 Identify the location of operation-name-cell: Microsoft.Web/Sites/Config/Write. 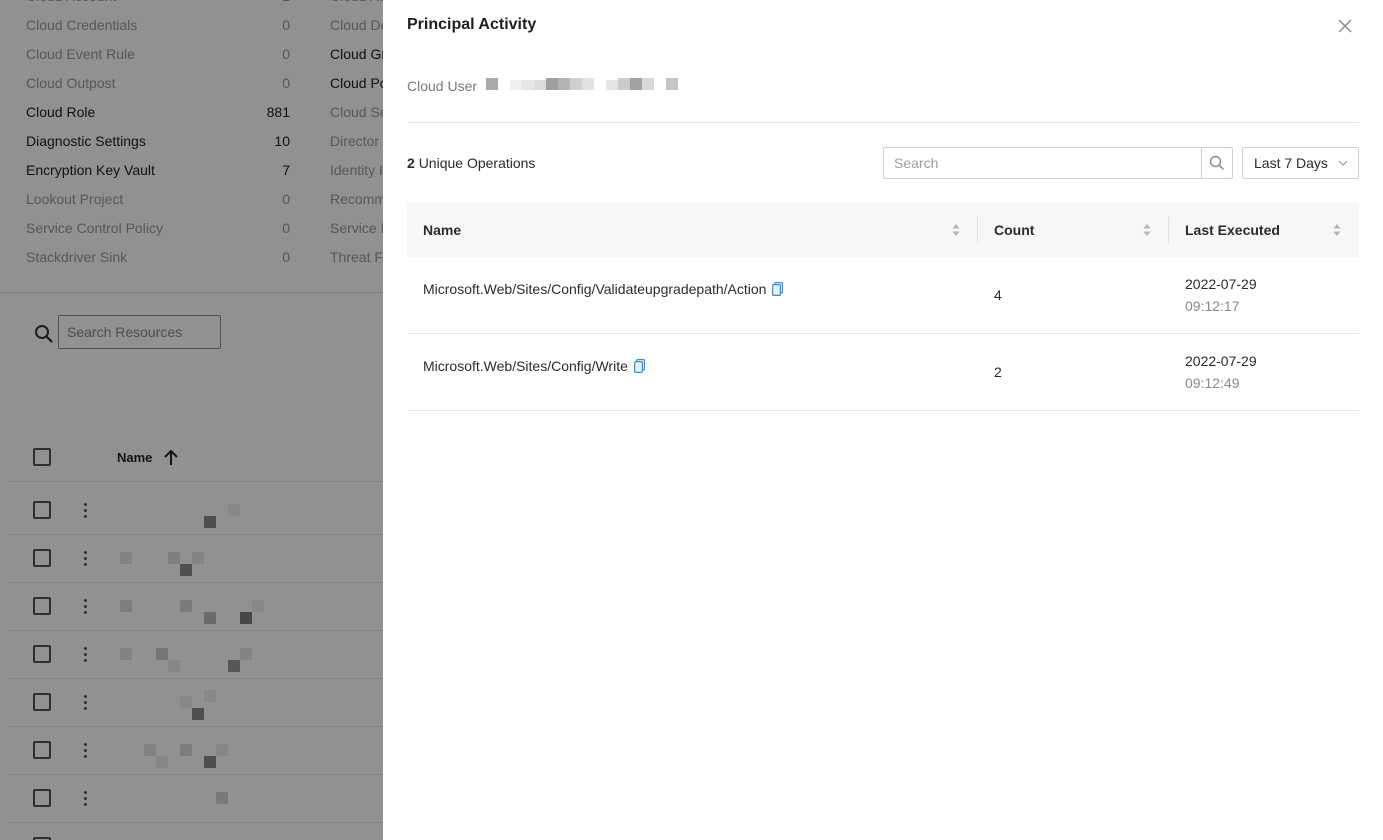
(534, 366).